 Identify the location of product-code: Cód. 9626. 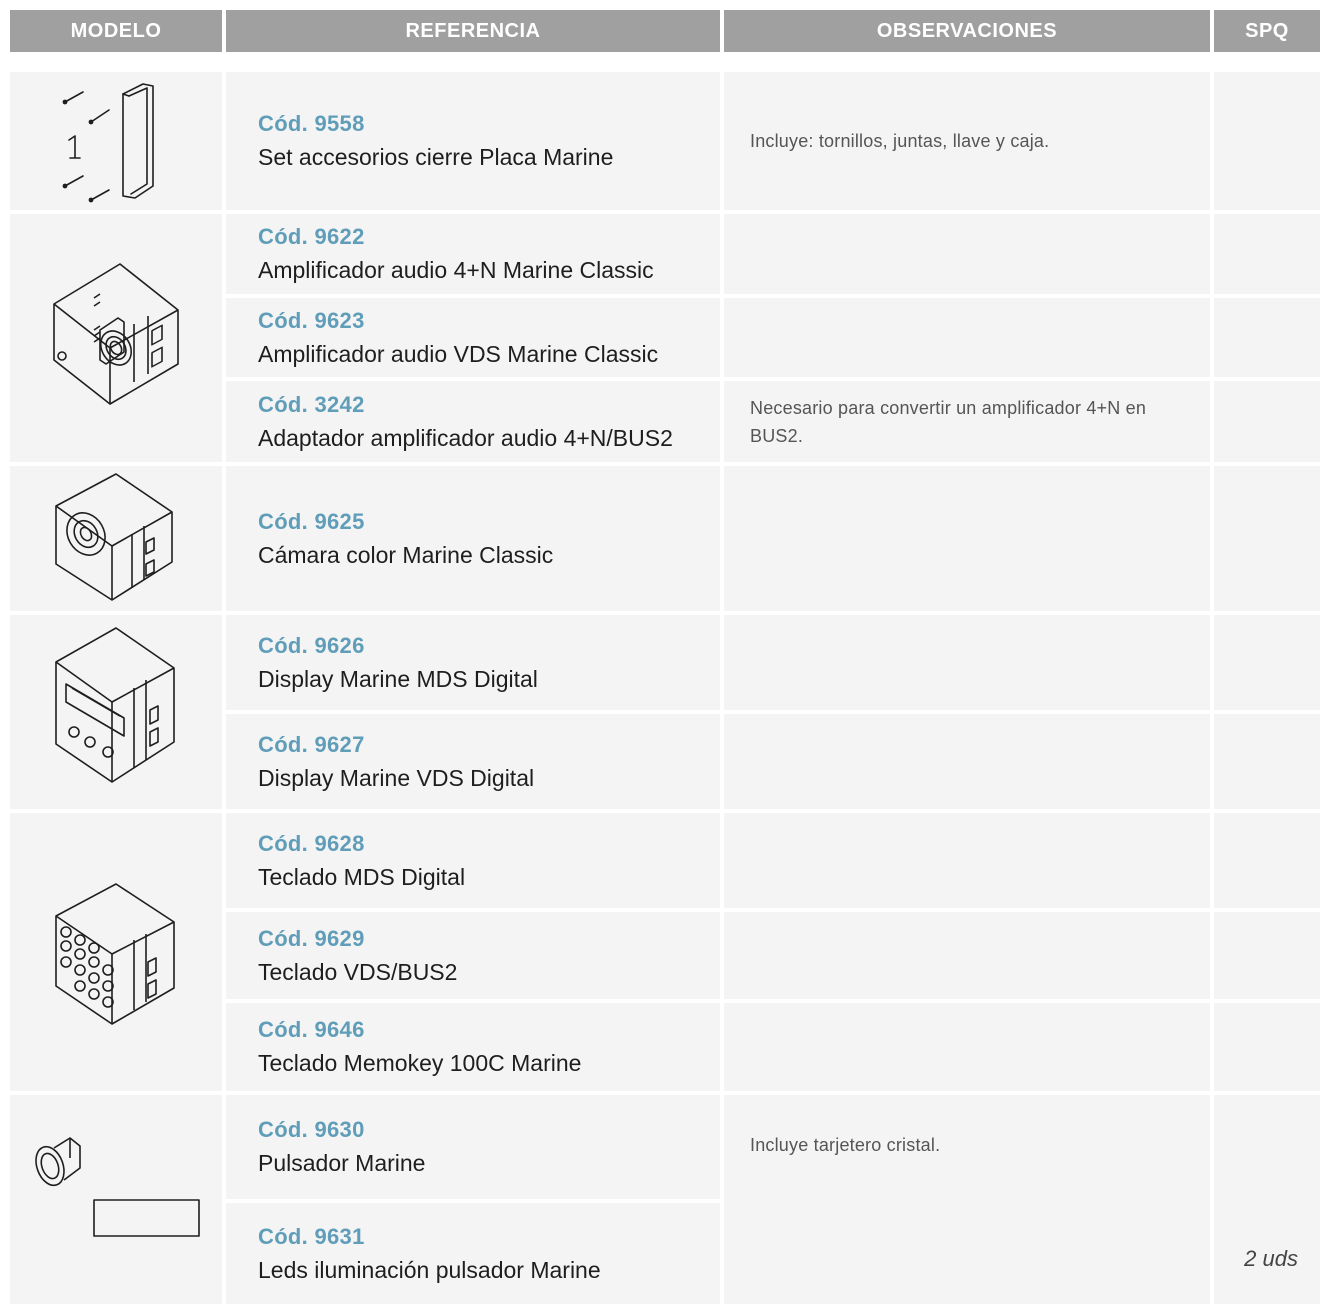
(311, 645).